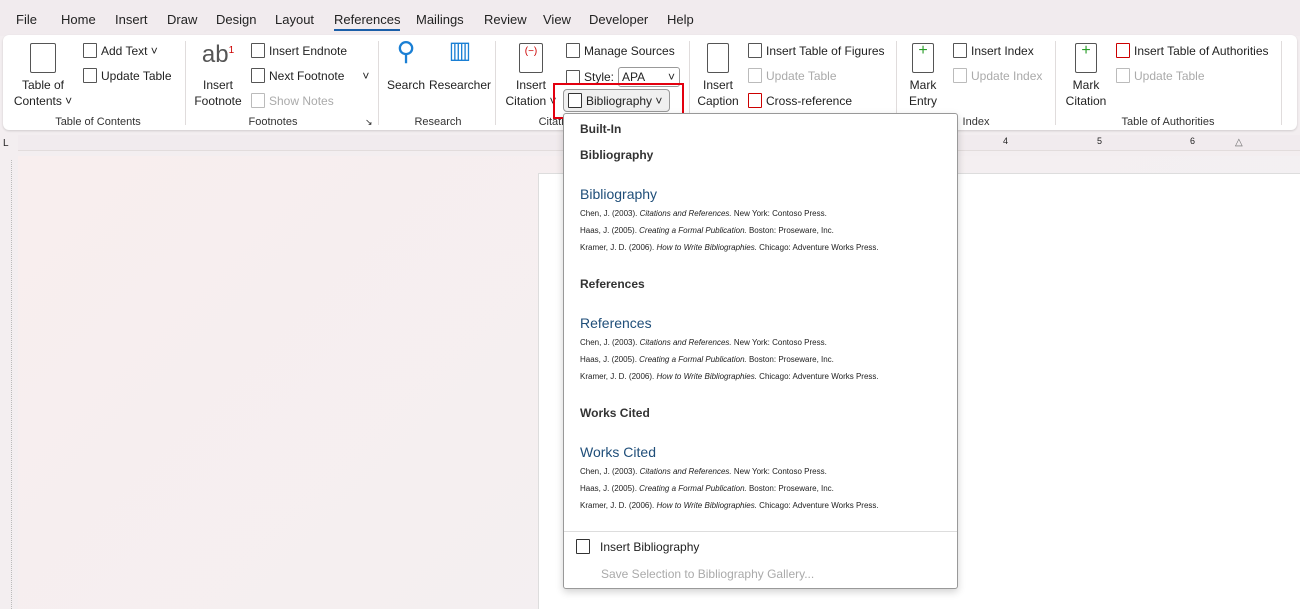 The width and height of the screenshot is (1300, 609). I want to click on insert-bibliography-menu-item: Insert Bibliography, so click(637, 546).